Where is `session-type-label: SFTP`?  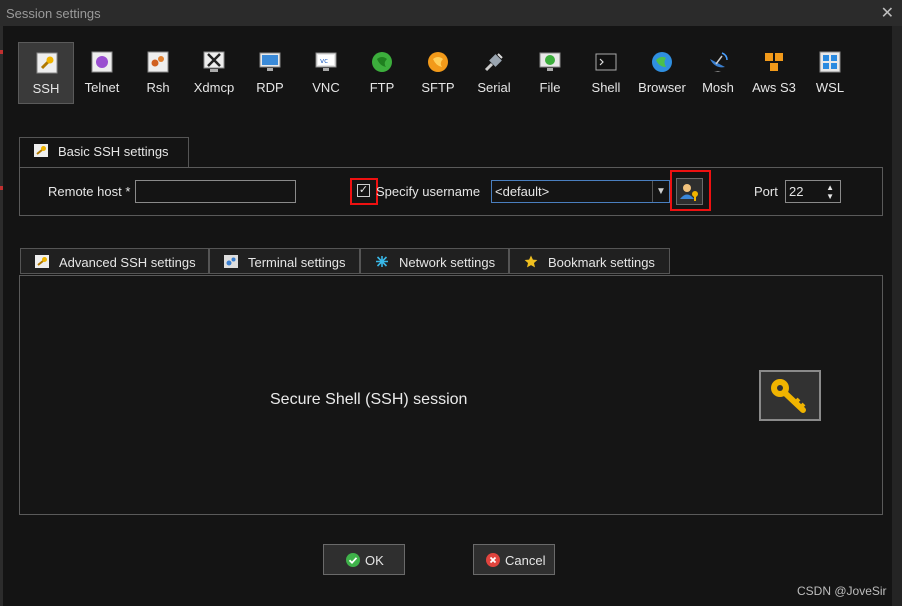 session-type-label: SFTP is located at coordinates (438, 87).